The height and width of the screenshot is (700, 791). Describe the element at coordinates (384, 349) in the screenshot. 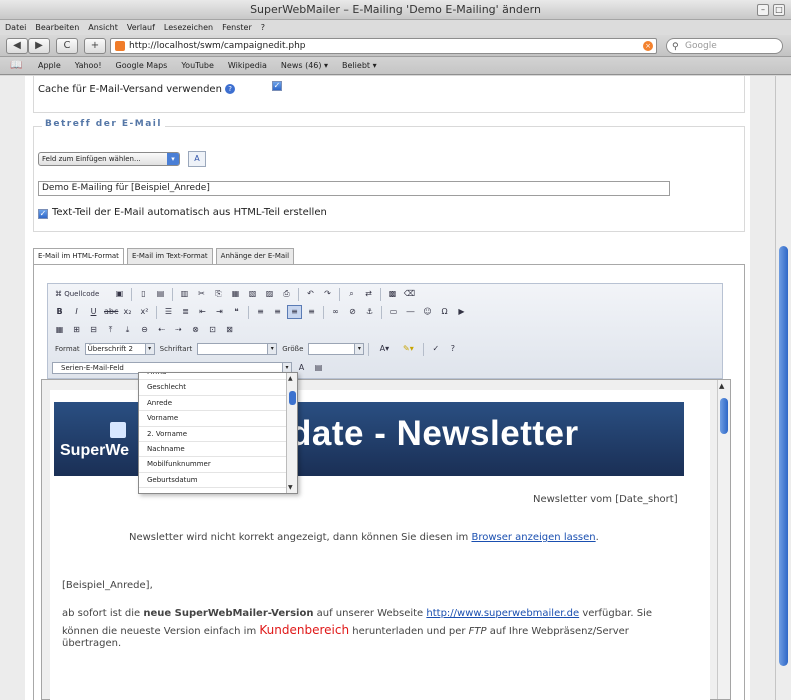

I see `text-color-icon: A▾` at that location.